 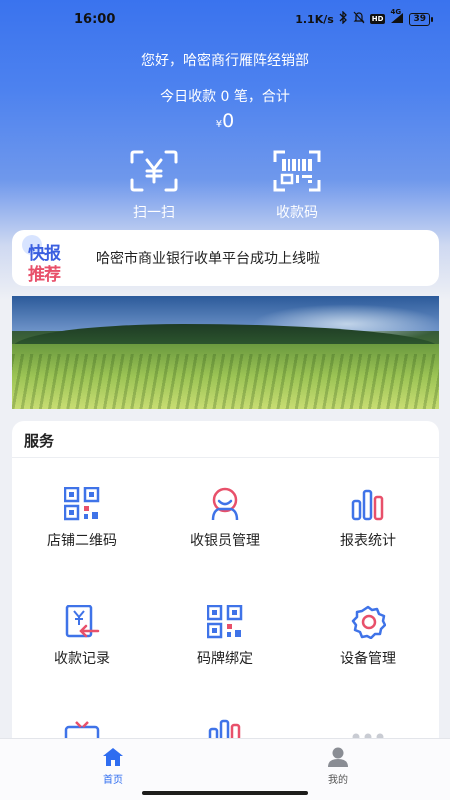 I want to click on service-label: 店铺二维码, so click(x=82, y=541).